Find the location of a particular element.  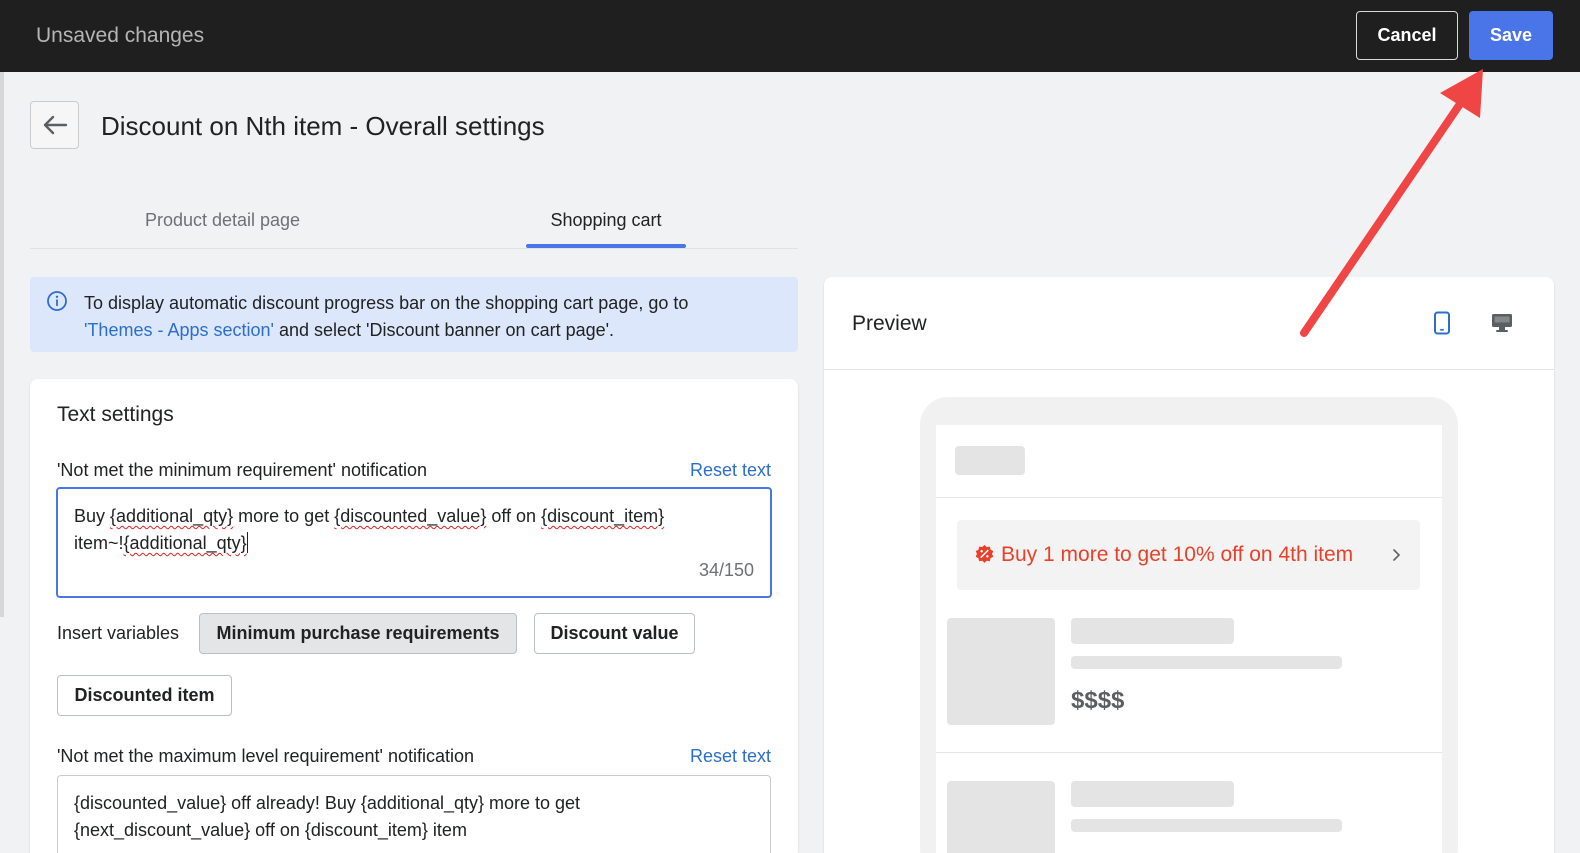

desktop-preview-toggle is located at coordinates (1502, 323).